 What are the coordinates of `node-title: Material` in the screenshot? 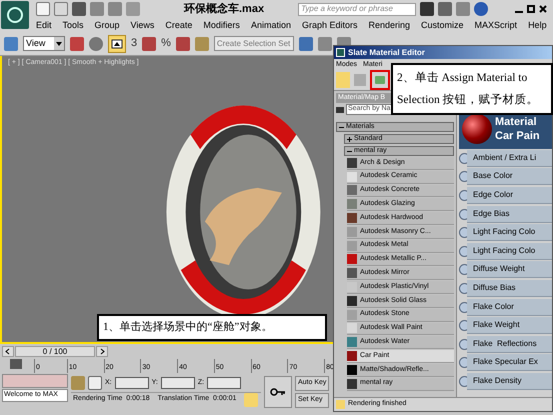 It's located at (516, 122).